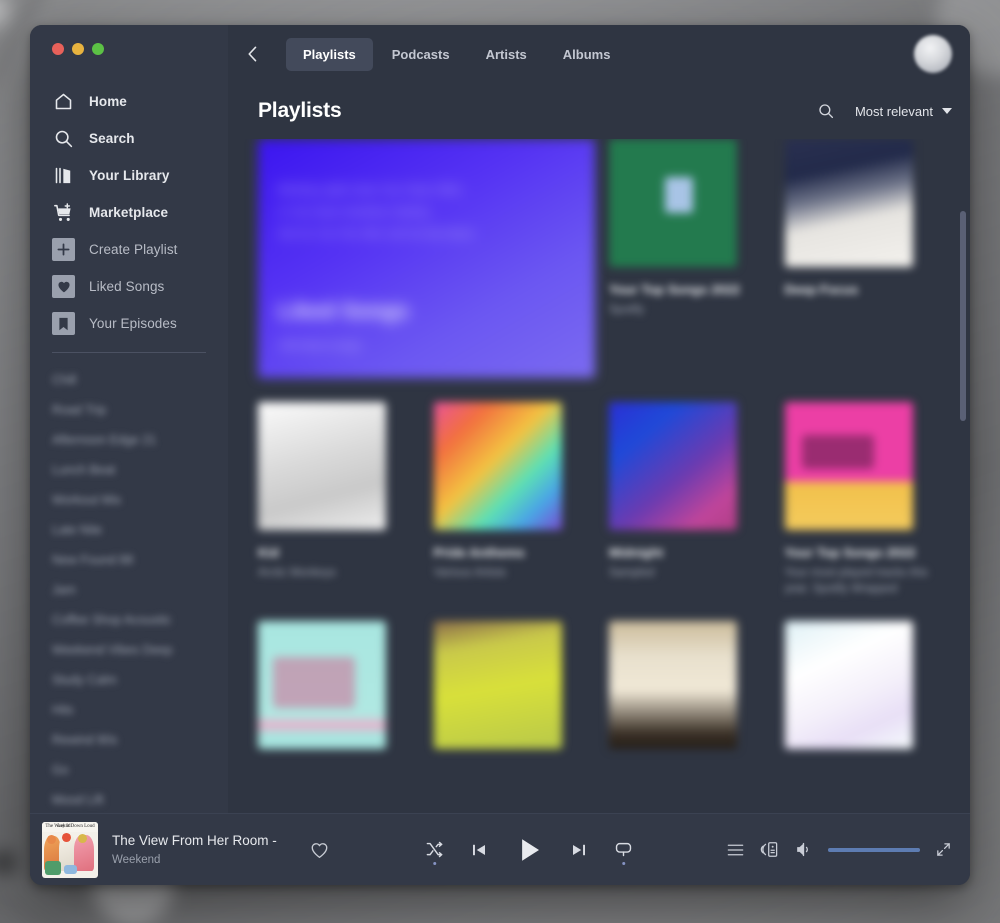 This screenshot has width=1000, height=923. I want to click on close-window-button, so click(58, 49).